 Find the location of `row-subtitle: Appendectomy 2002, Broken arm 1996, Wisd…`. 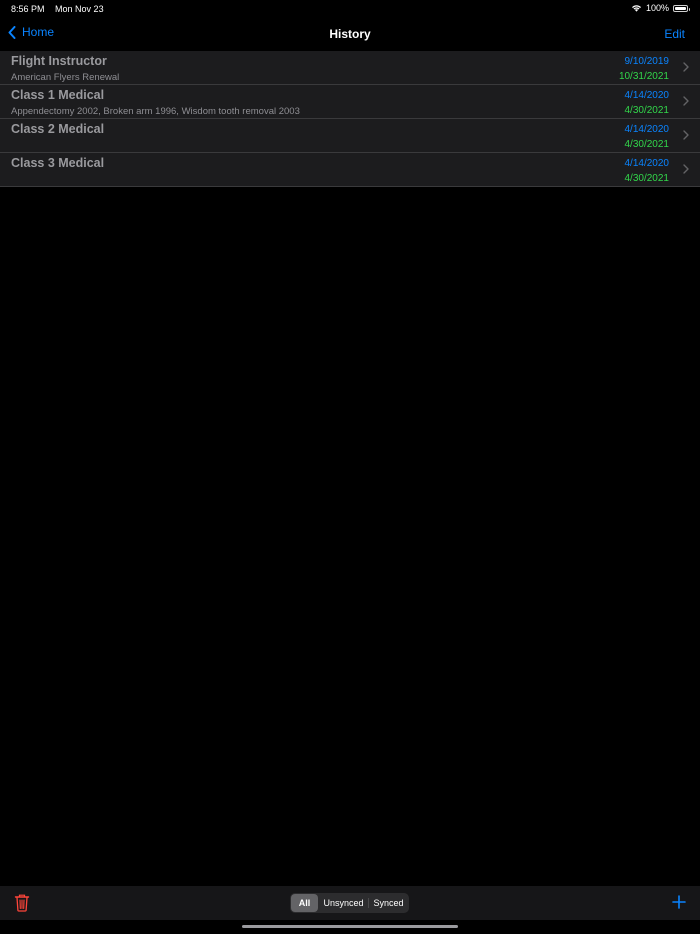

row-subtitle: Appendectomy 2002, Broken arm 1996, Wisd… is located at coordinates (155, 111).